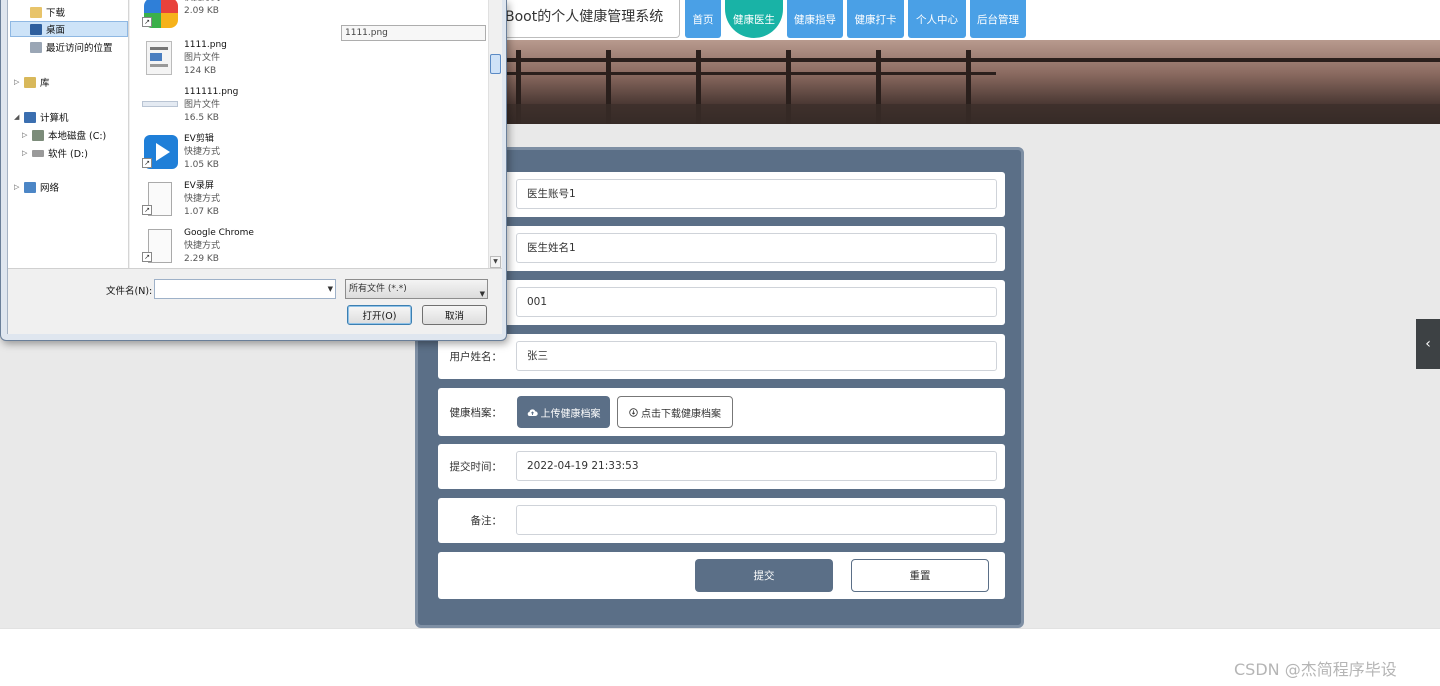 Image resolution: width=1440 pixels, height=686 pixels. What do you see at coordinates (219, 233) in the screenshot?
I see `file-name: Google Chrome` at bounding box center [219, 233].